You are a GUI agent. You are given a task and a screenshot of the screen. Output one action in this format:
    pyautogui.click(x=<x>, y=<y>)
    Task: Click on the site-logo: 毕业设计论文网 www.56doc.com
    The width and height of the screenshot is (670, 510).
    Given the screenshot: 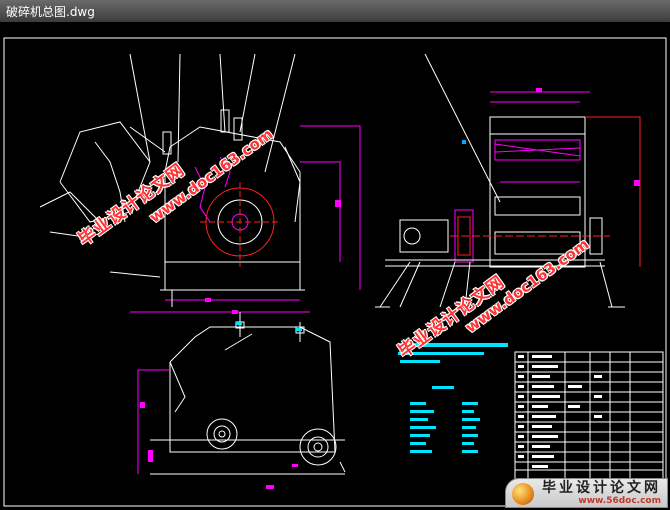 What is the action you would take?
    pyautogui.click(x=586, y=493)
    